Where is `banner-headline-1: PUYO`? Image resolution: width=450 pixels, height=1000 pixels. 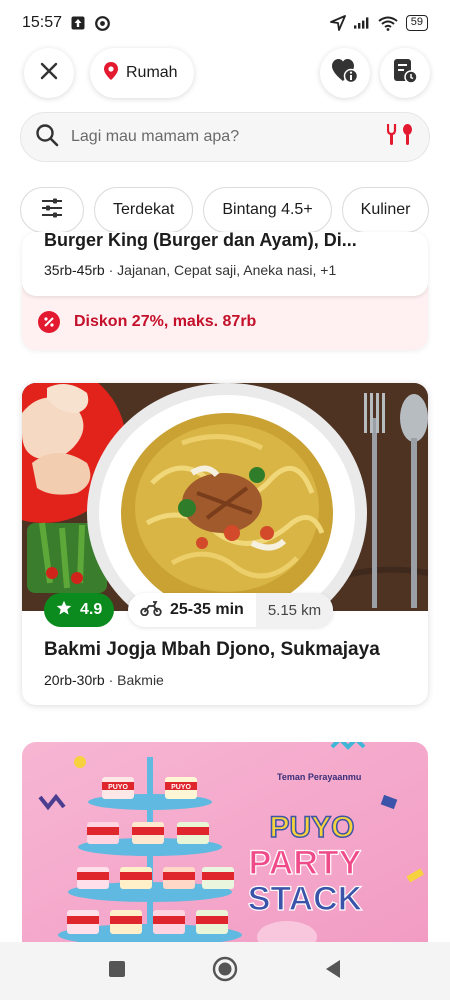
banner-headline-1: PUYO is located at coordinates (311, 827).